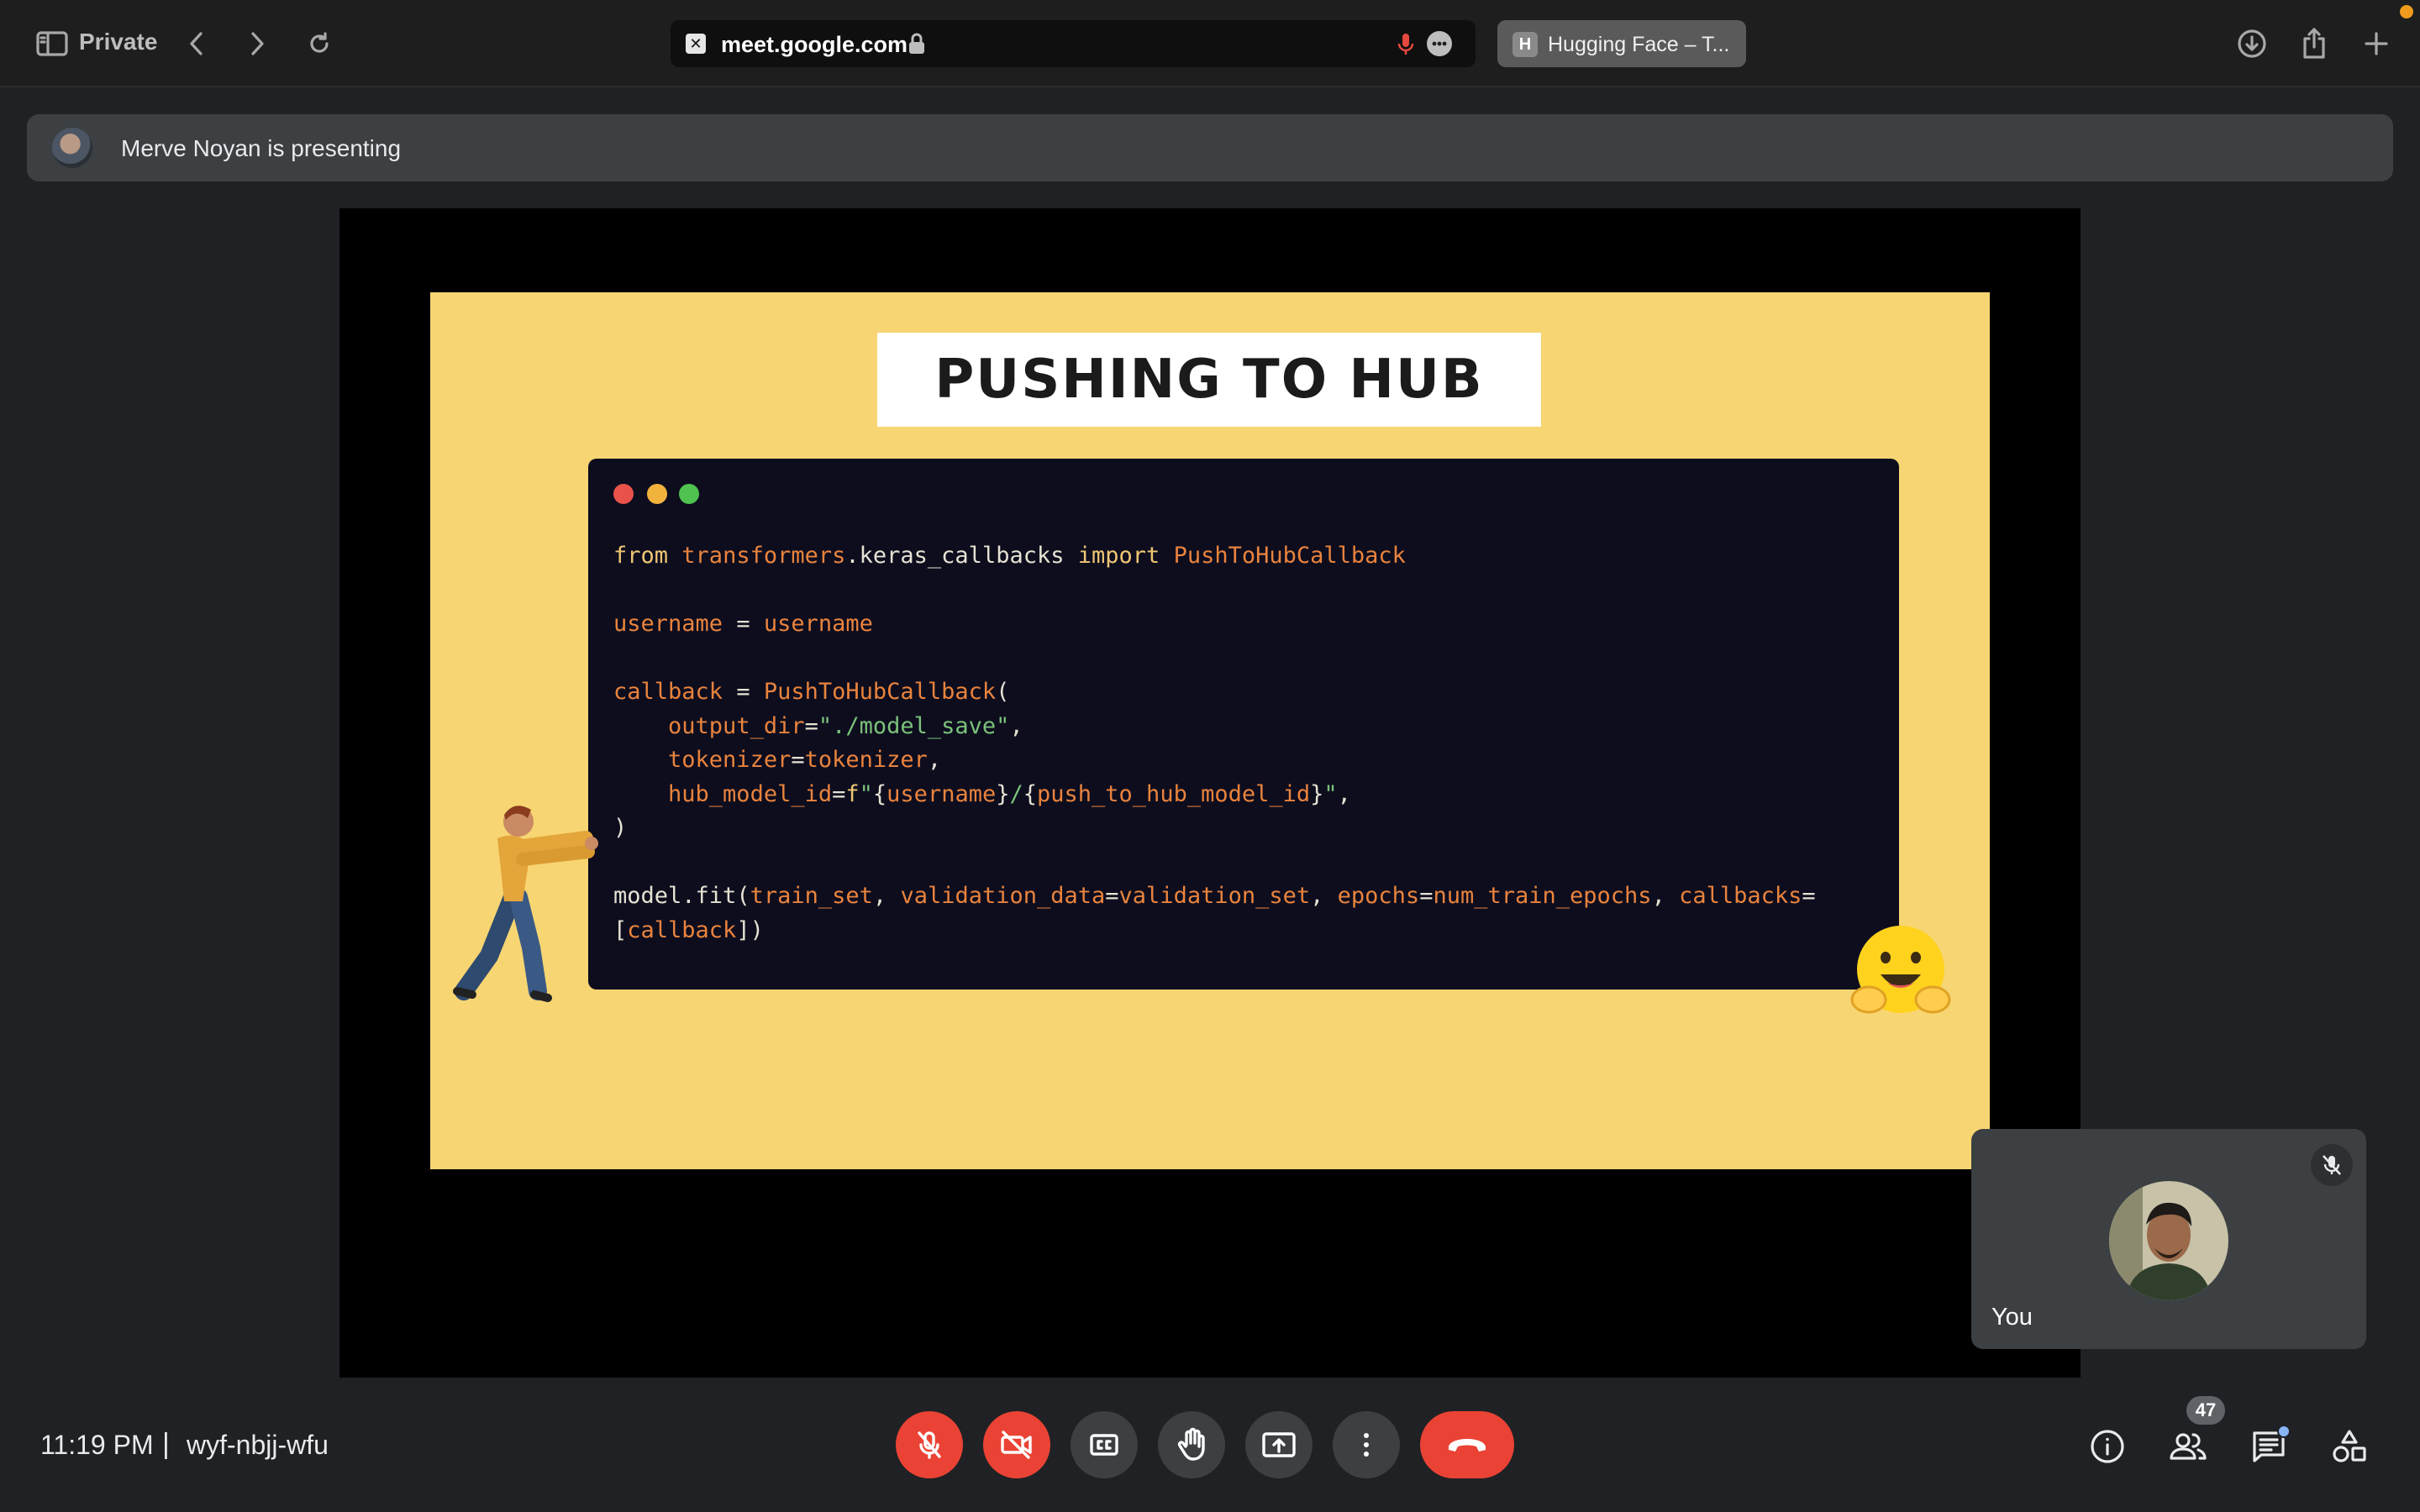 Image resolution: width=2420 pixels, height=1512 pixels. I want to click on meeting-controls-bar: 11:19 PM | wyf-nbjj-wfu 47, so click(1210, 1445).